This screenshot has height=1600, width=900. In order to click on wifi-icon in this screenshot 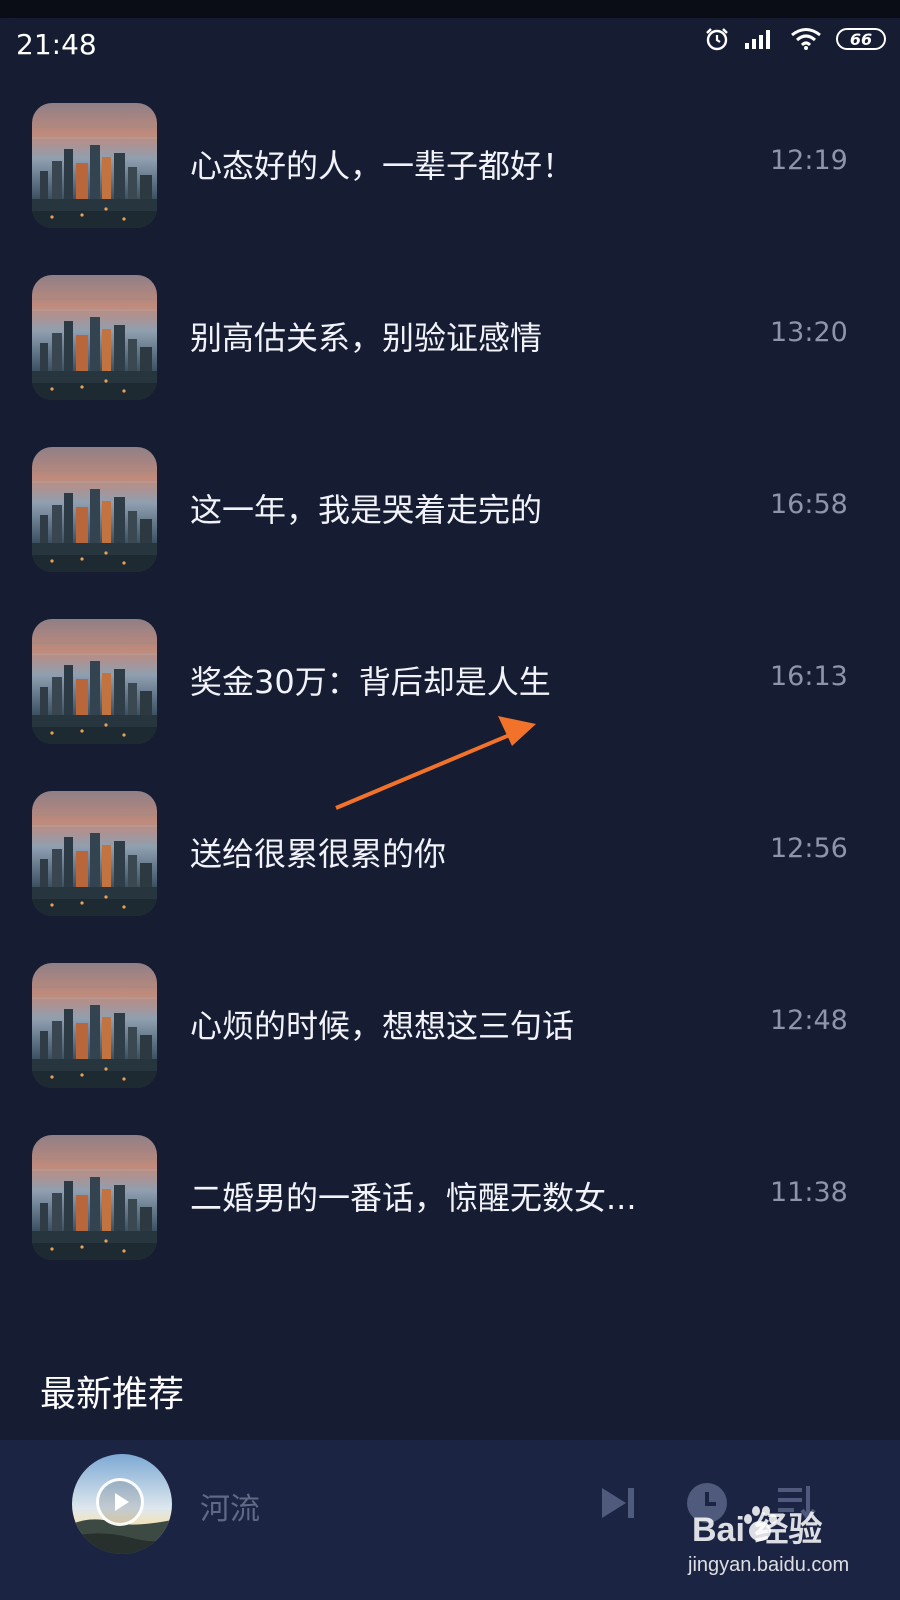, I will do `click(806, 39)`.